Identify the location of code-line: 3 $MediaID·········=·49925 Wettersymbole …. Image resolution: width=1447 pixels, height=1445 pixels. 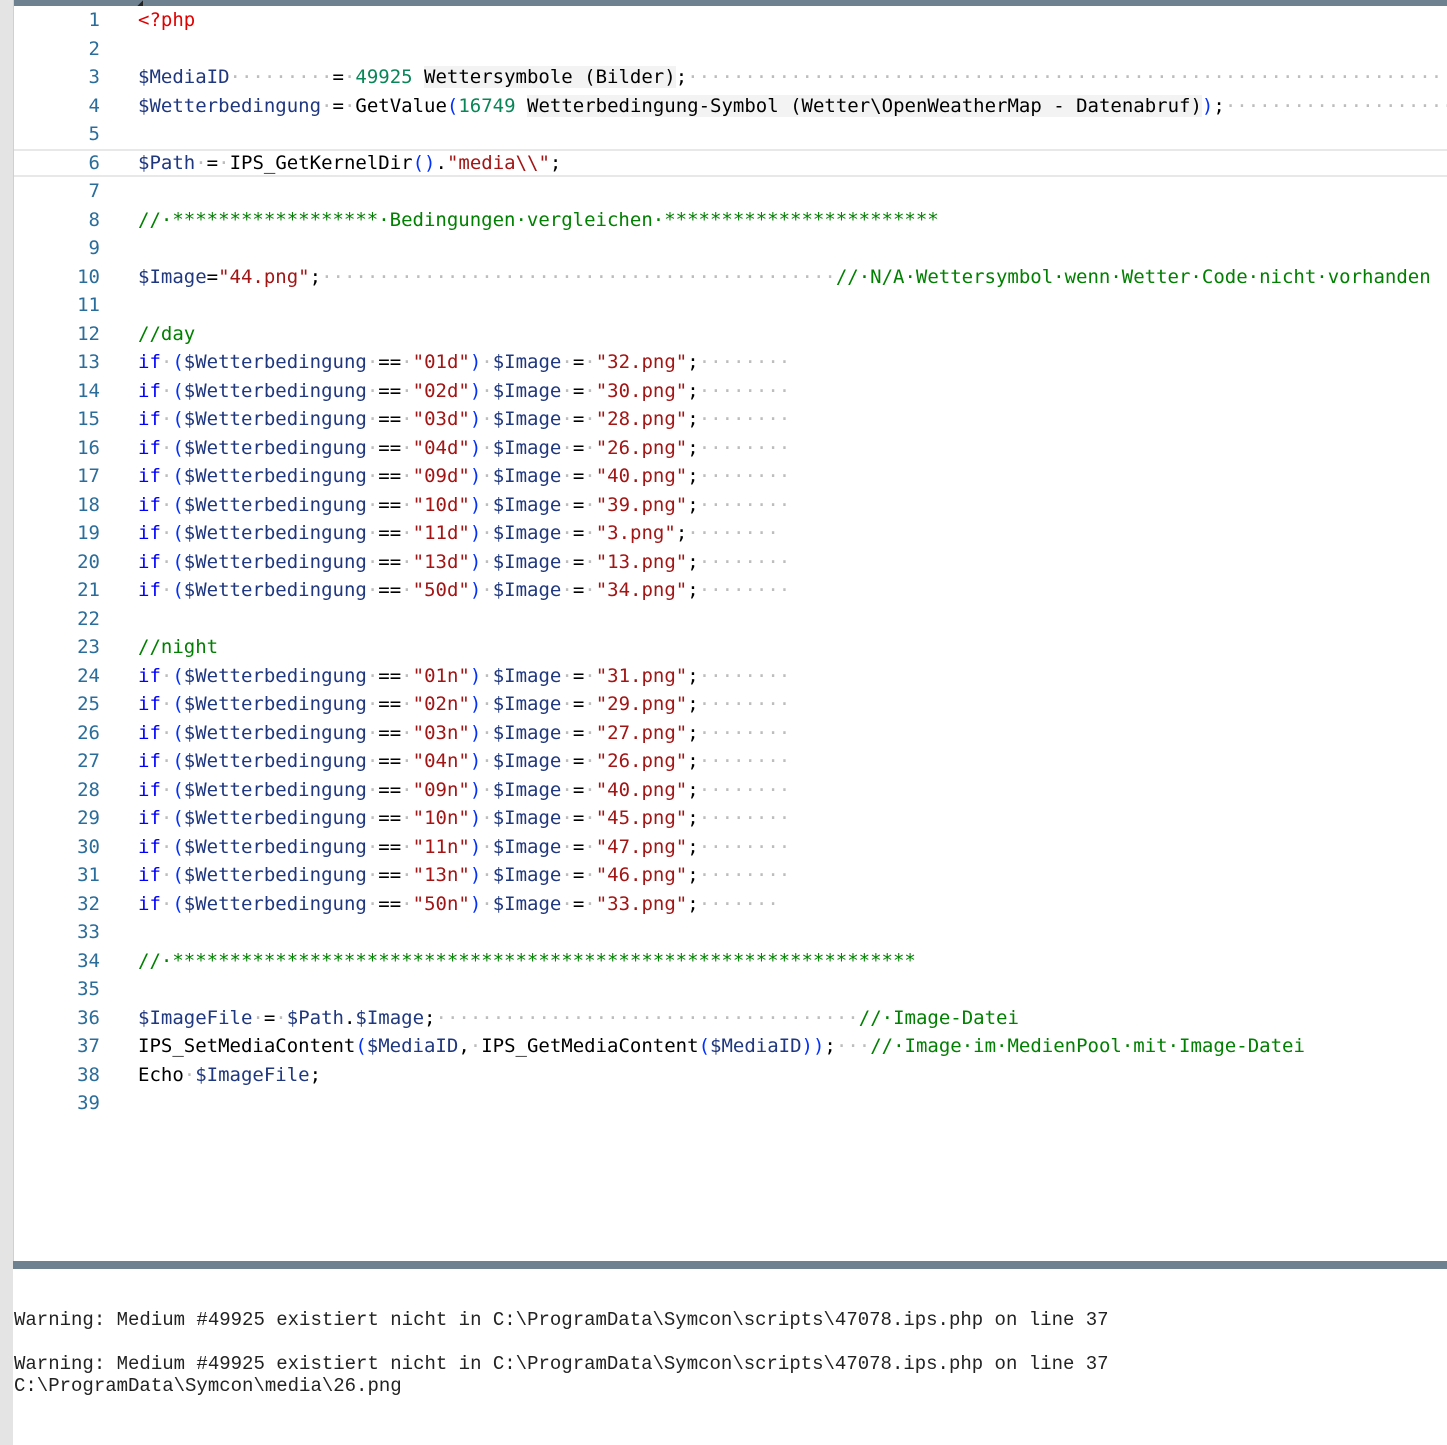
(730, 77).